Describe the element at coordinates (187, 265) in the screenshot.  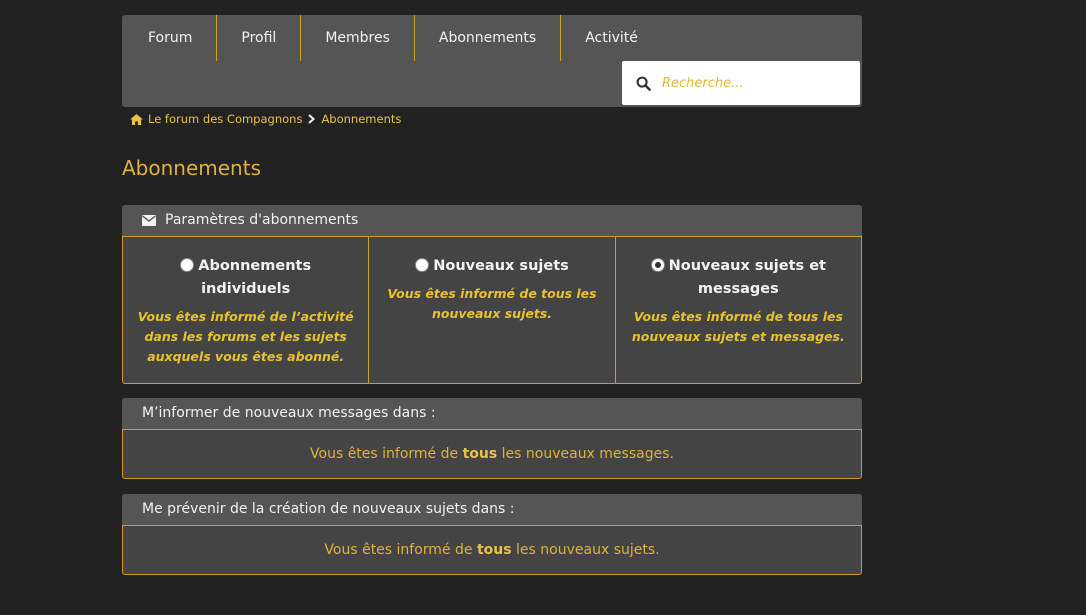
I see `radio-individual` at that location.